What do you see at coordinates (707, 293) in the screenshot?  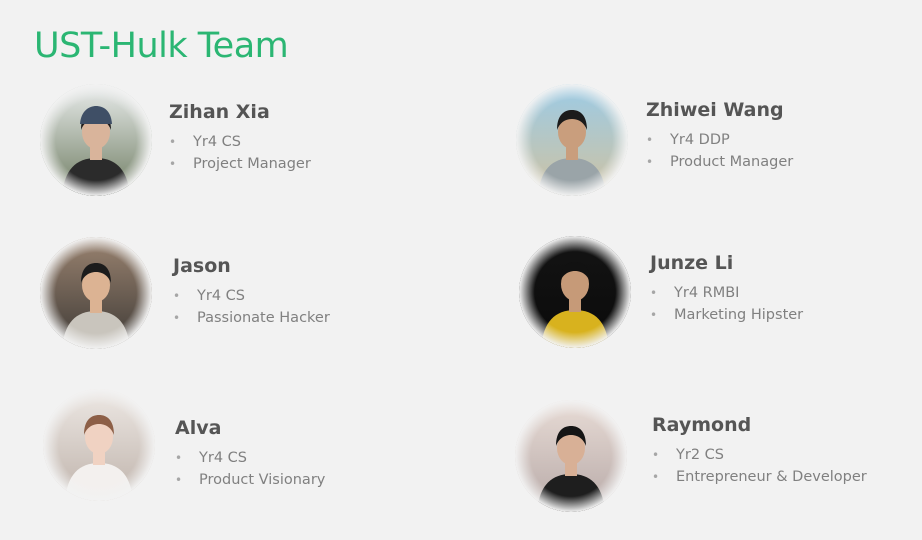 I see `member-year-text: Yr4 RMBI` at bounding box center [707, 293].